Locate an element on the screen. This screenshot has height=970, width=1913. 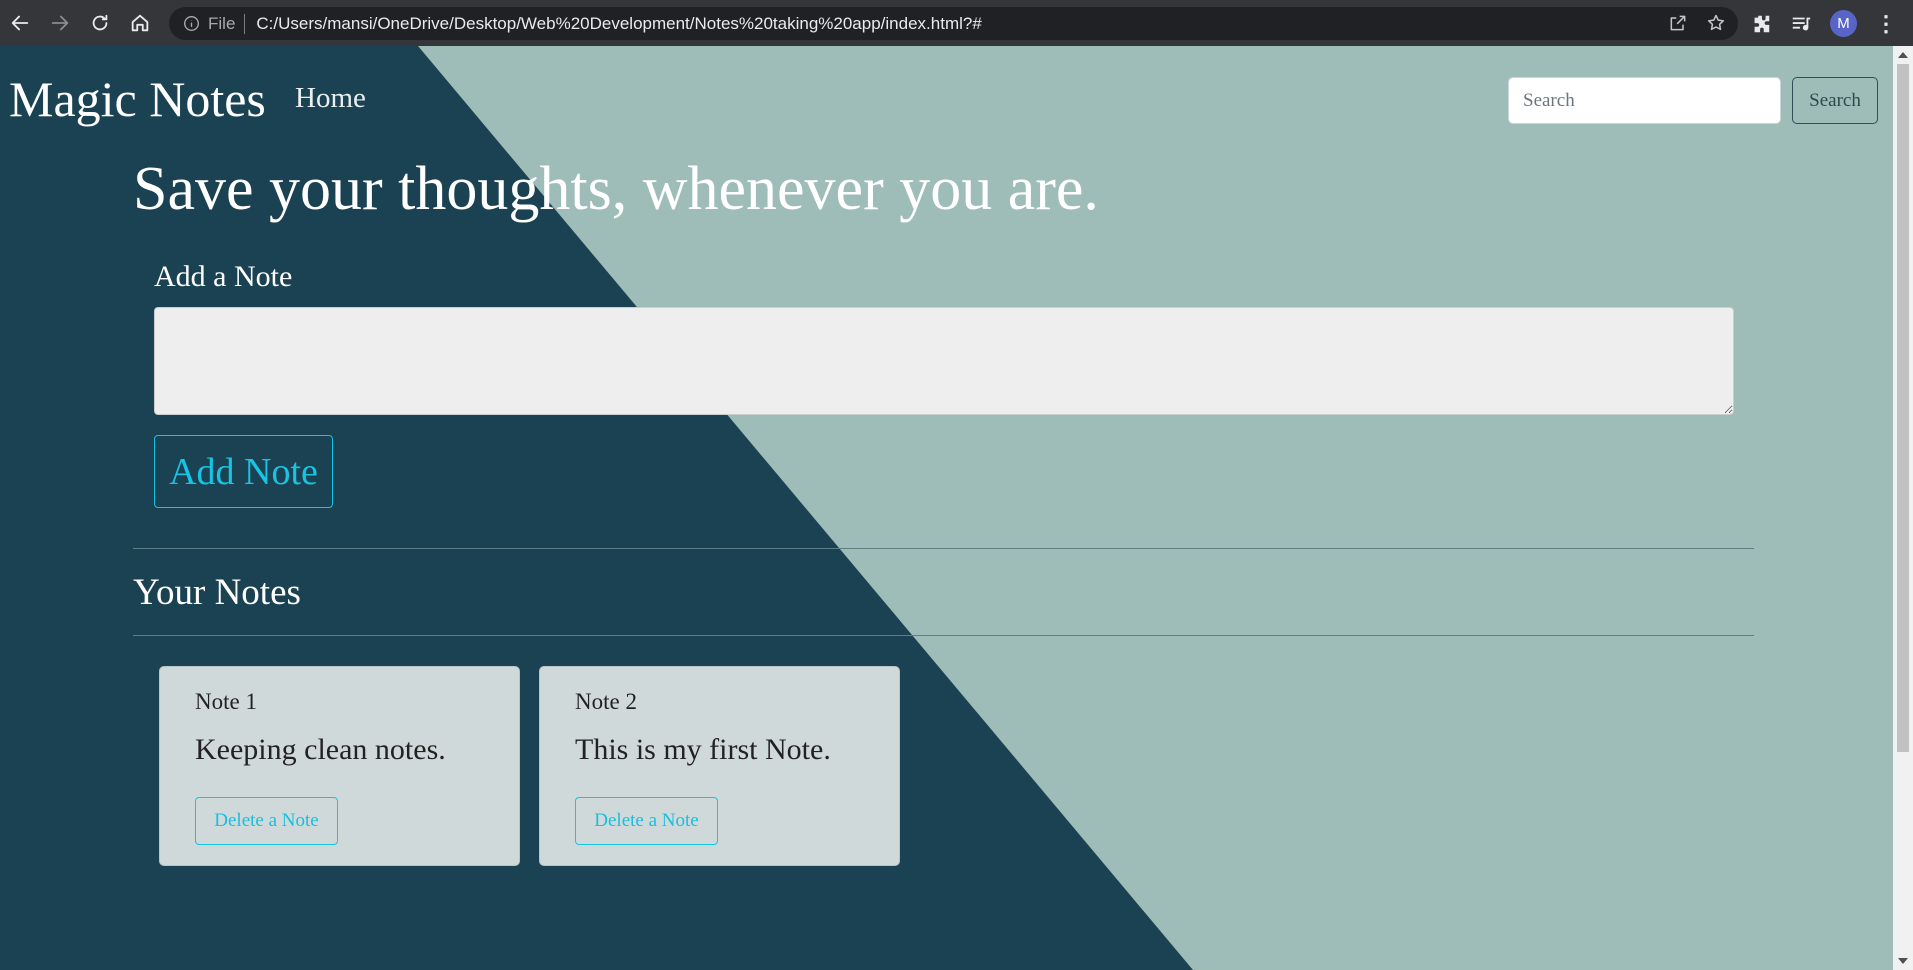
home-icon is located at coordinates (140, 23).